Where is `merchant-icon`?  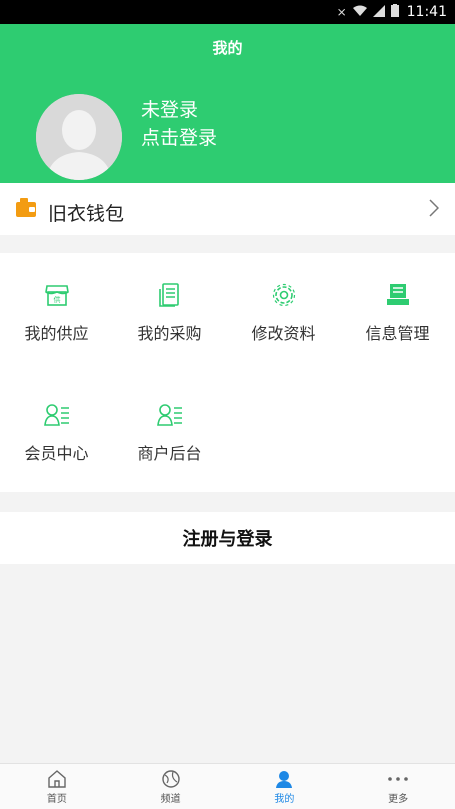 merchant-icon is located at coordinates (169, 415).